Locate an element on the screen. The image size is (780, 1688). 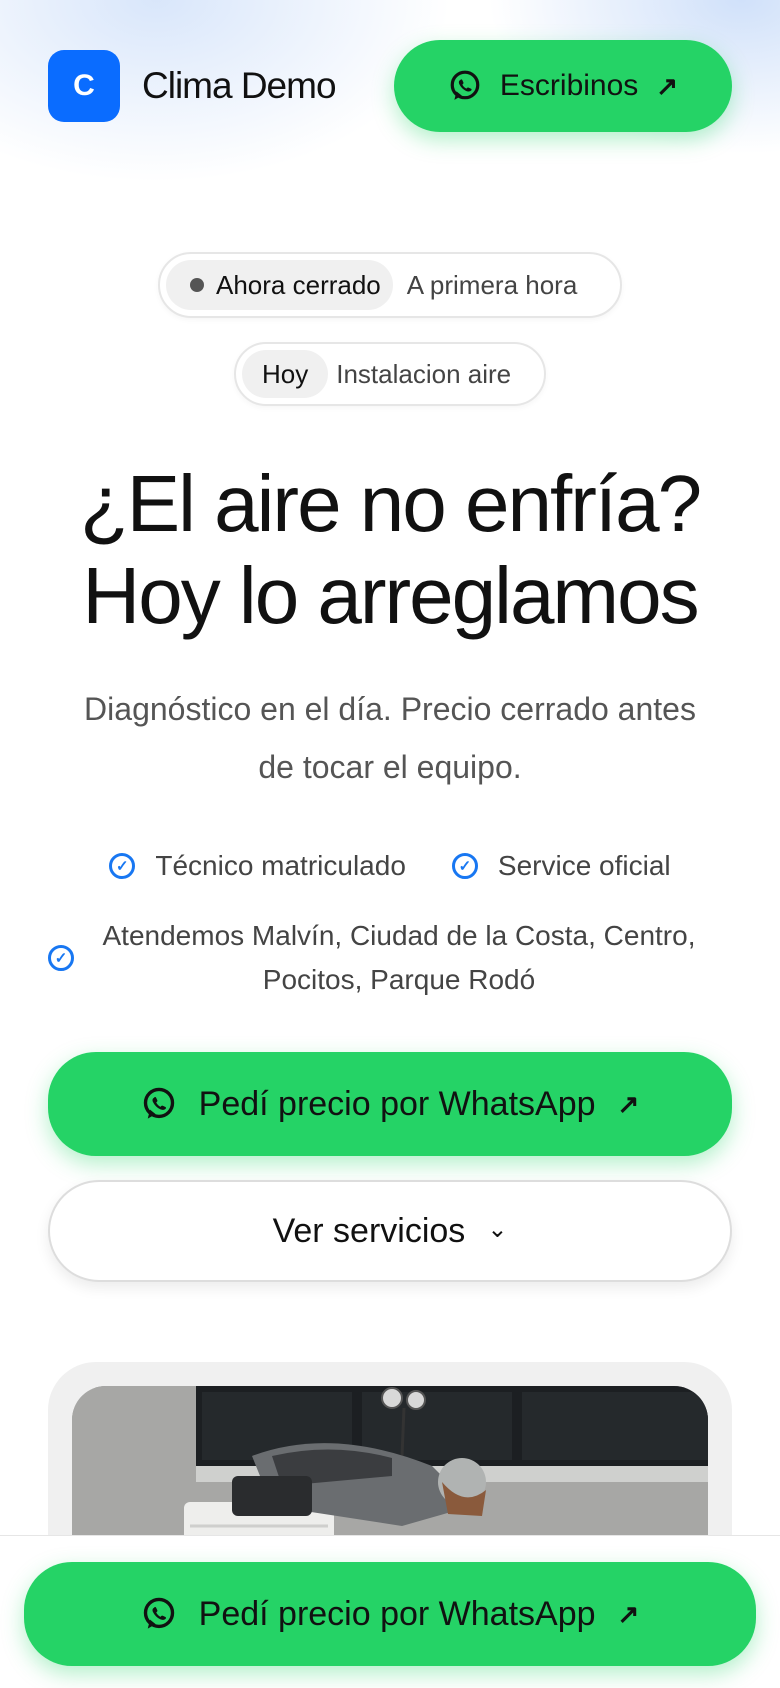
today-badge-label: Hoy is located at coordinates (285, 373).